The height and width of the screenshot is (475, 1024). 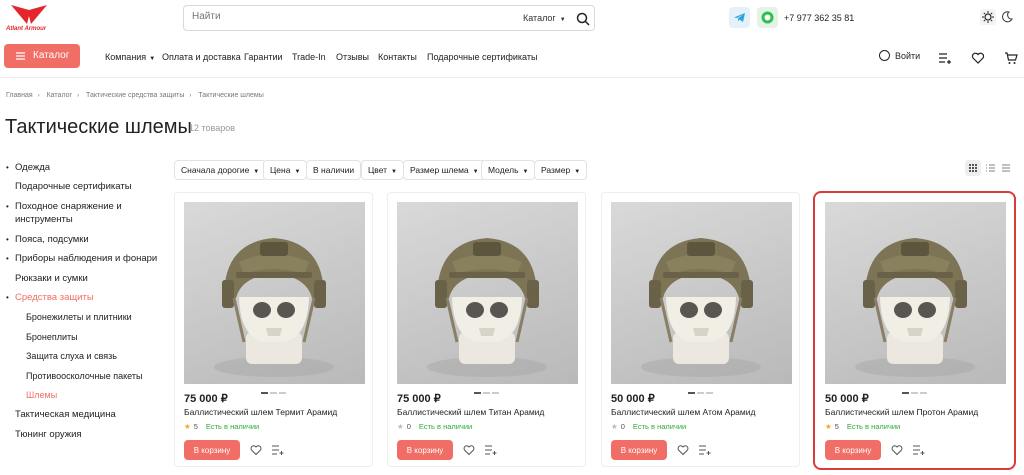 I want to click on sun-icon, so click(x=988, y=17).